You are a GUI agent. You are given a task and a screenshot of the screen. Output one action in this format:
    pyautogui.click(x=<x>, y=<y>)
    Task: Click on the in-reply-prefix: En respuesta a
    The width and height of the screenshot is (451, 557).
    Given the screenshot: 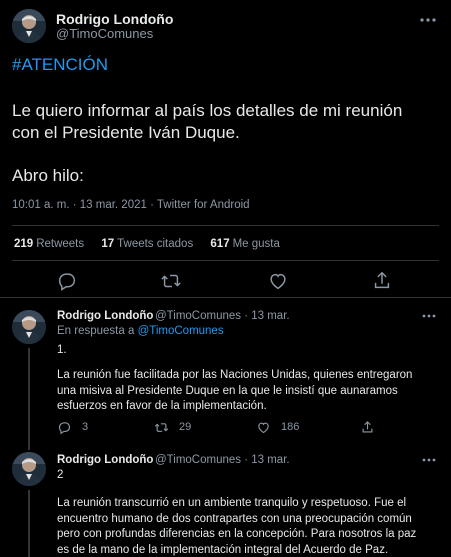 What is the action you would take?
    pyautogui.click(x=96, y=331)
    